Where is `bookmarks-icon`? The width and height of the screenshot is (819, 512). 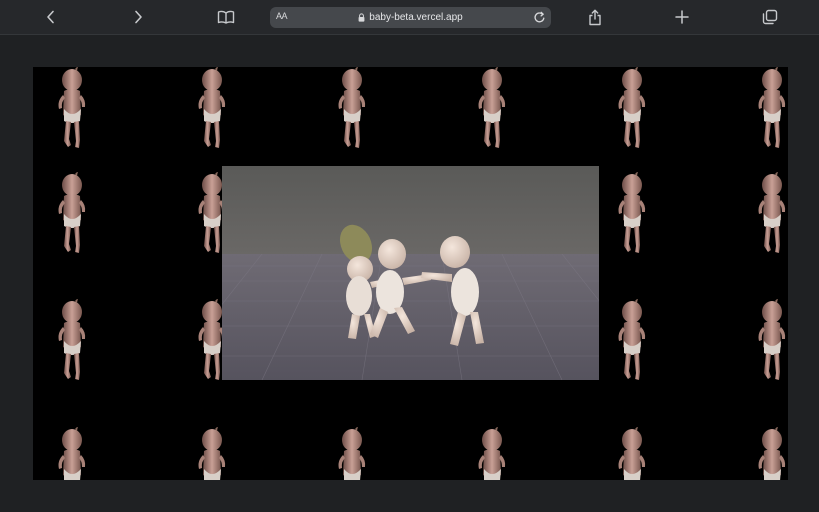
bookmarks-icon is located at coordinates (226, 17).